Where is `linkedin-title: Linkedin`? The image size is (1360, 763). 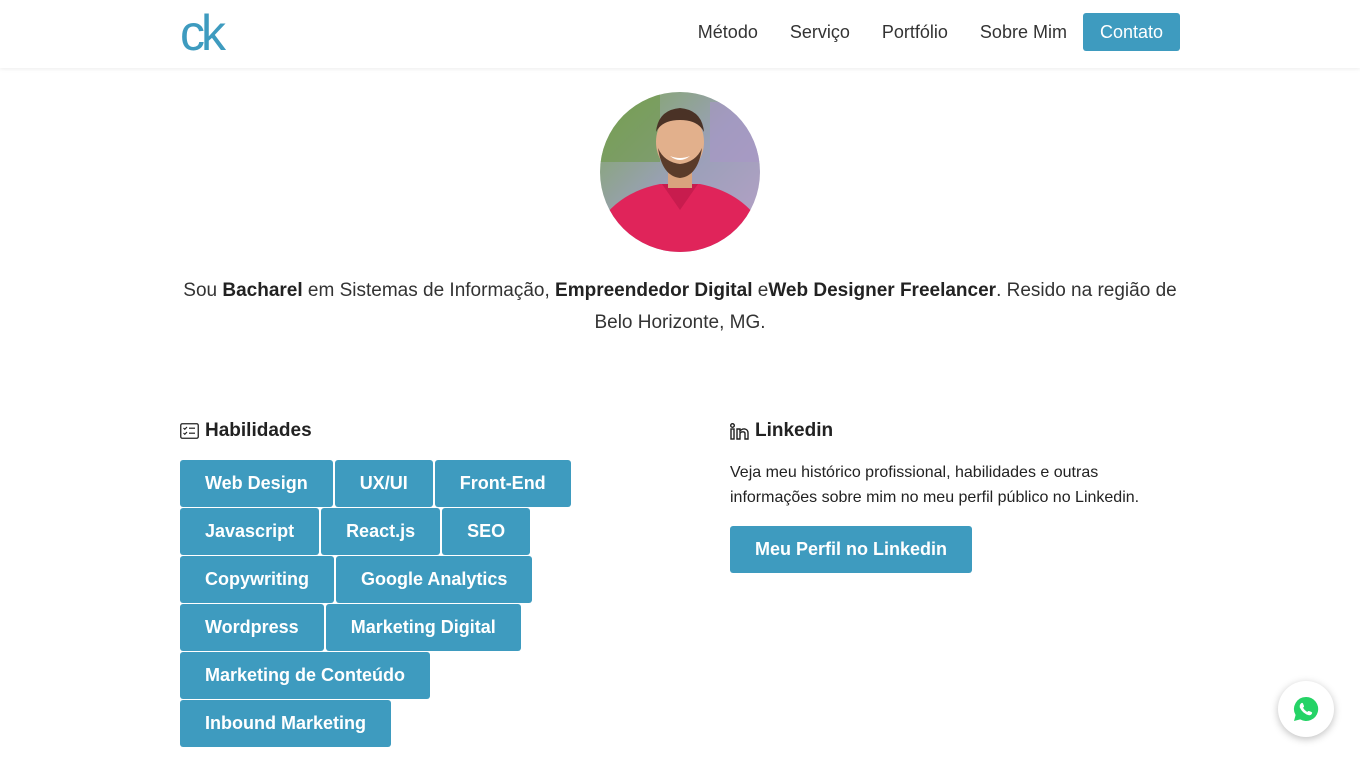
linkedin-title: Linkedin is located at coordinates (781, 431).